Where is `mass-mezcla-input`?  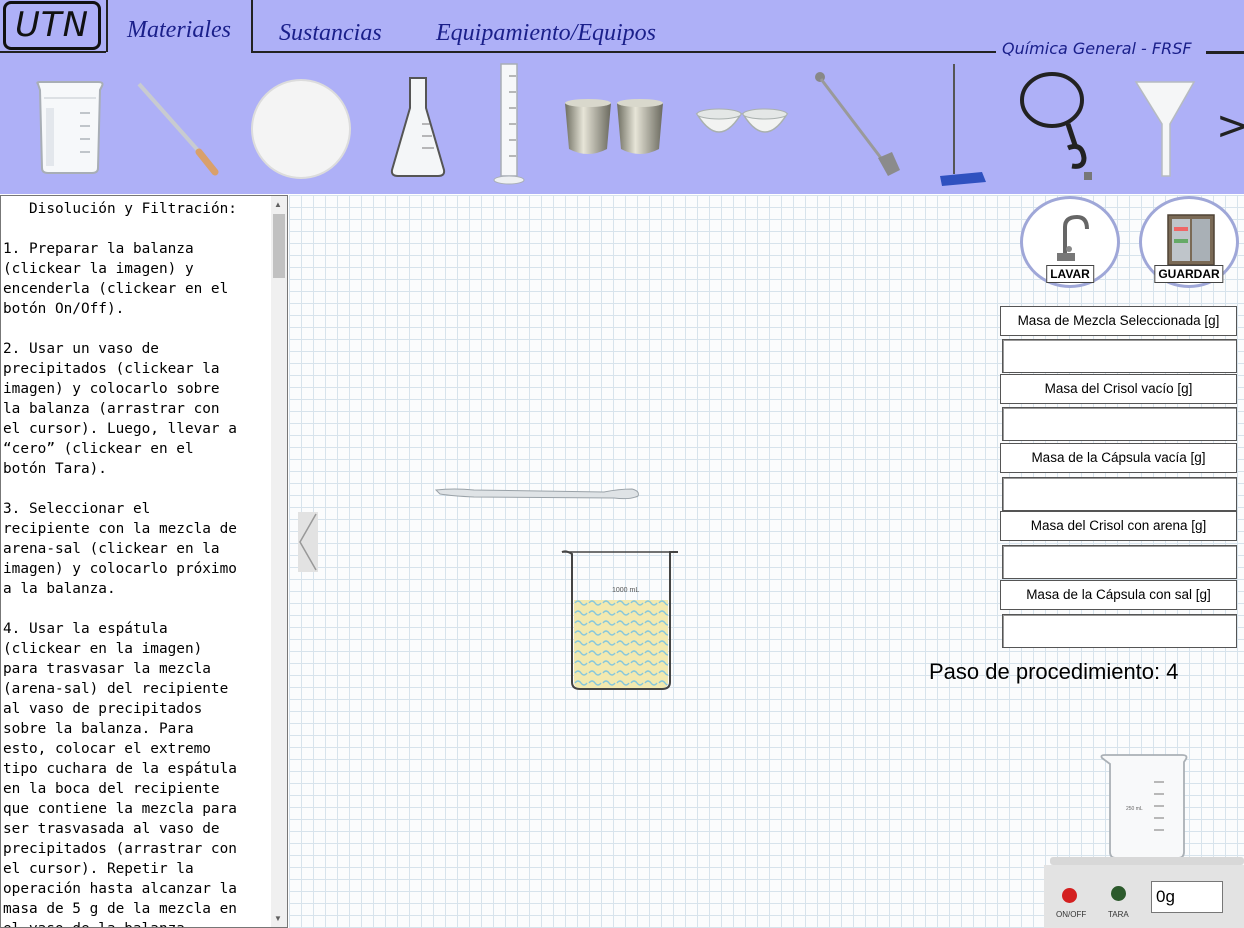 mass-mezcla-input is located at coordinates (1119, 356).